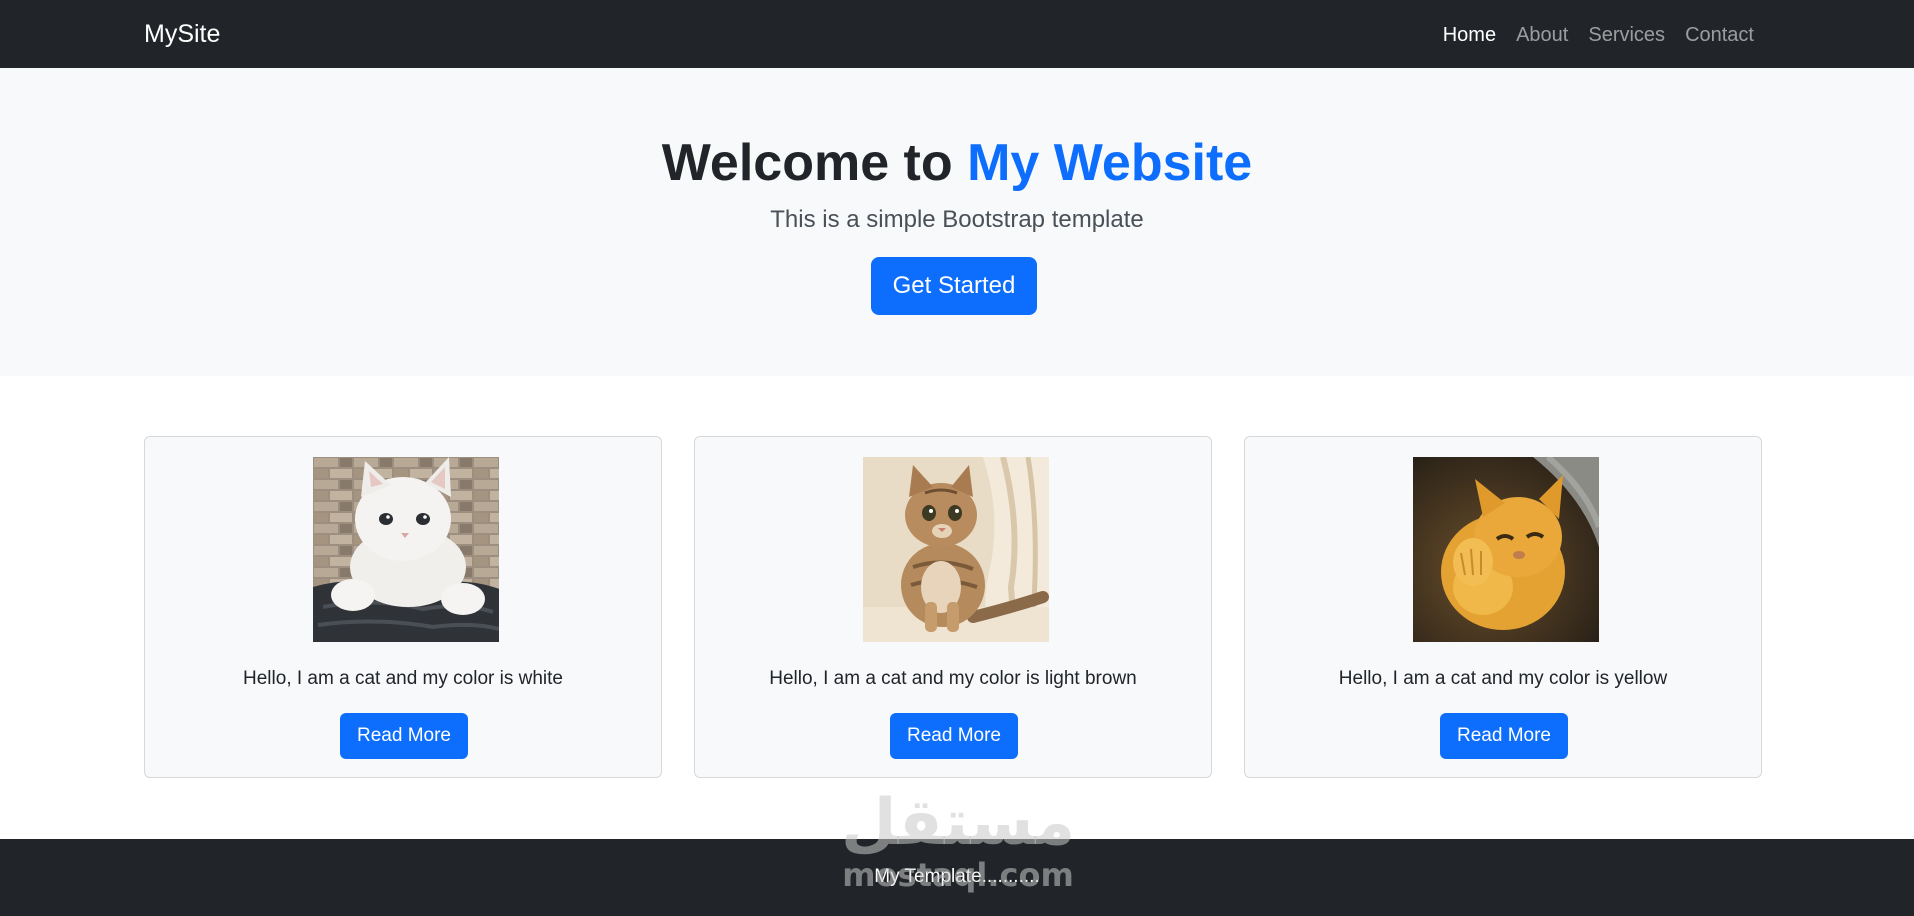 The width and height of the screenshot is (1914, 916). I want to click on tabby-cat-photo, so click(956, 549).